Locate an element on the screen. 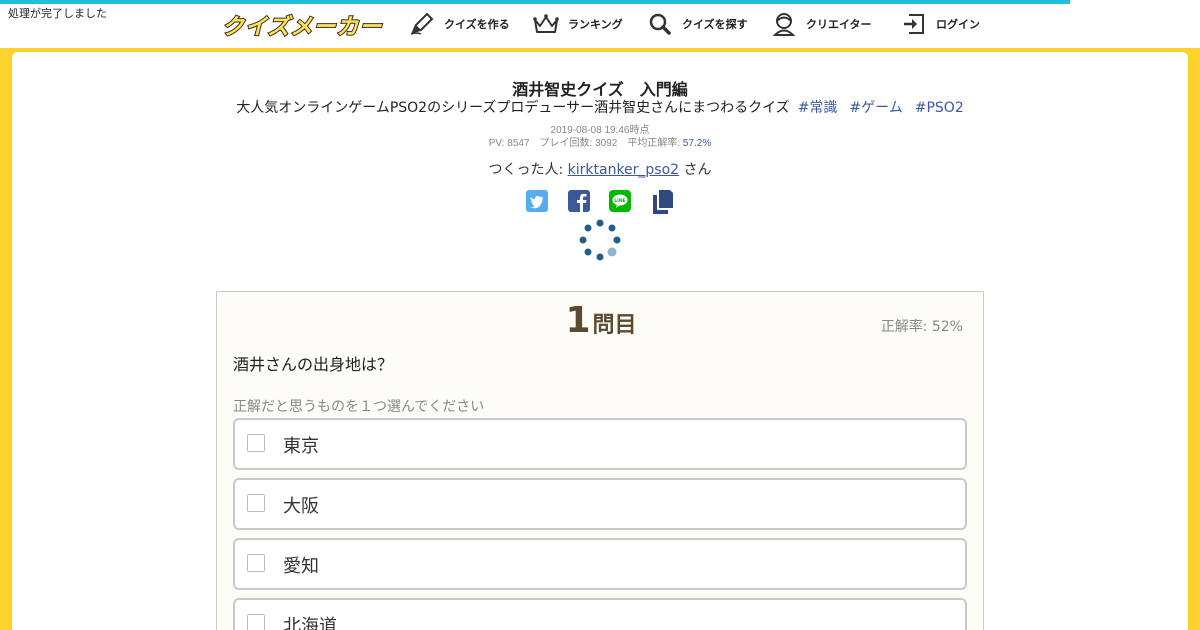  average-rate: 57.2% is located at coordinates (697, 143).